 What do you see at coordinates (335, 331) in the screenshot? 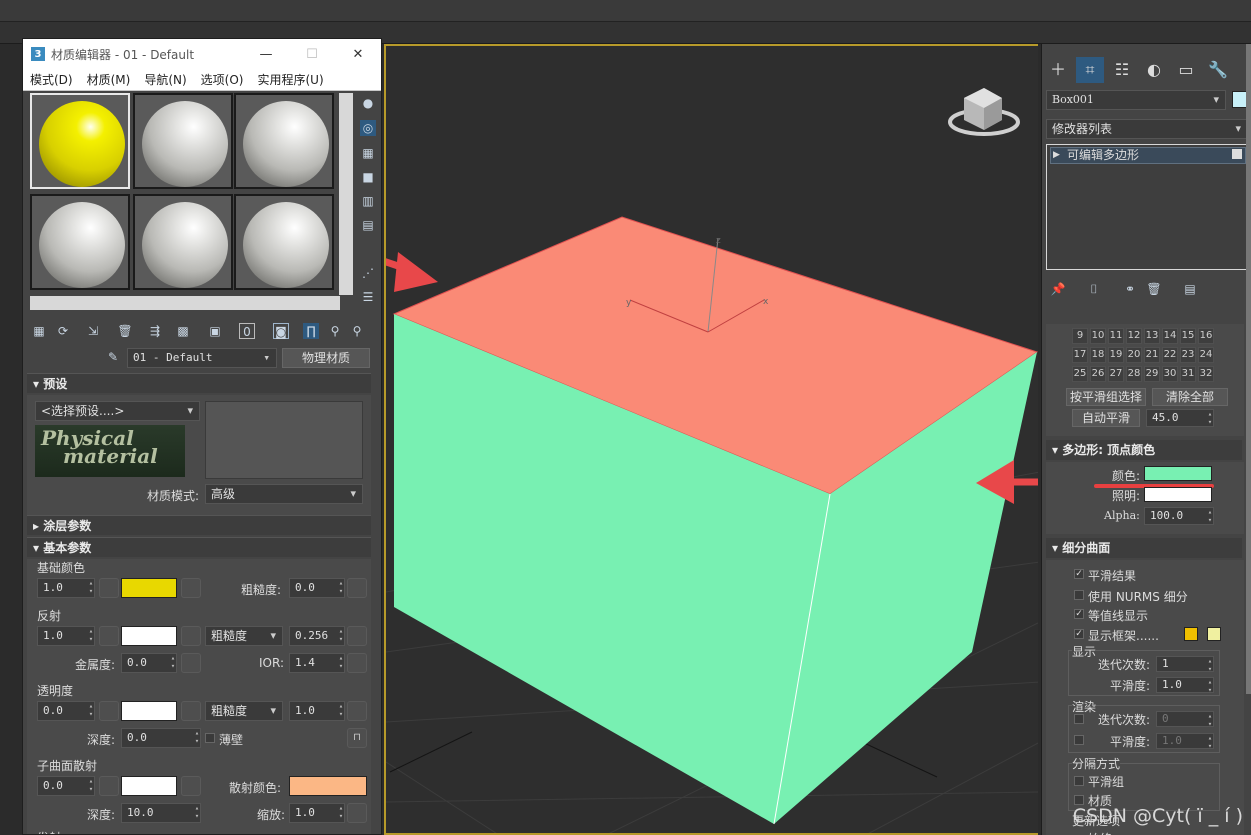
I see `go-to-parent-icon: ⚲` at bounding box center [335, 331].